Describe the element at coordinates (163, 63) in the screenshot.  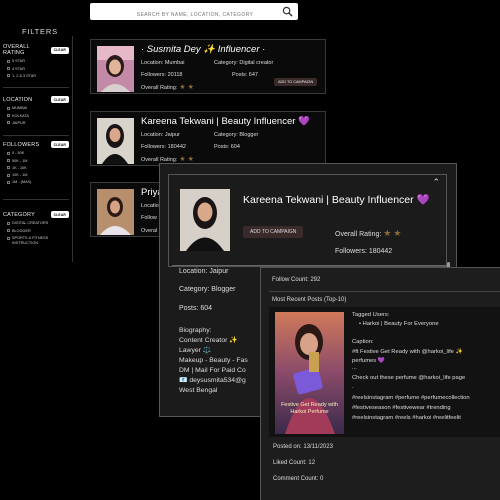
I see `location-text: Location: Mumbai` at that location.